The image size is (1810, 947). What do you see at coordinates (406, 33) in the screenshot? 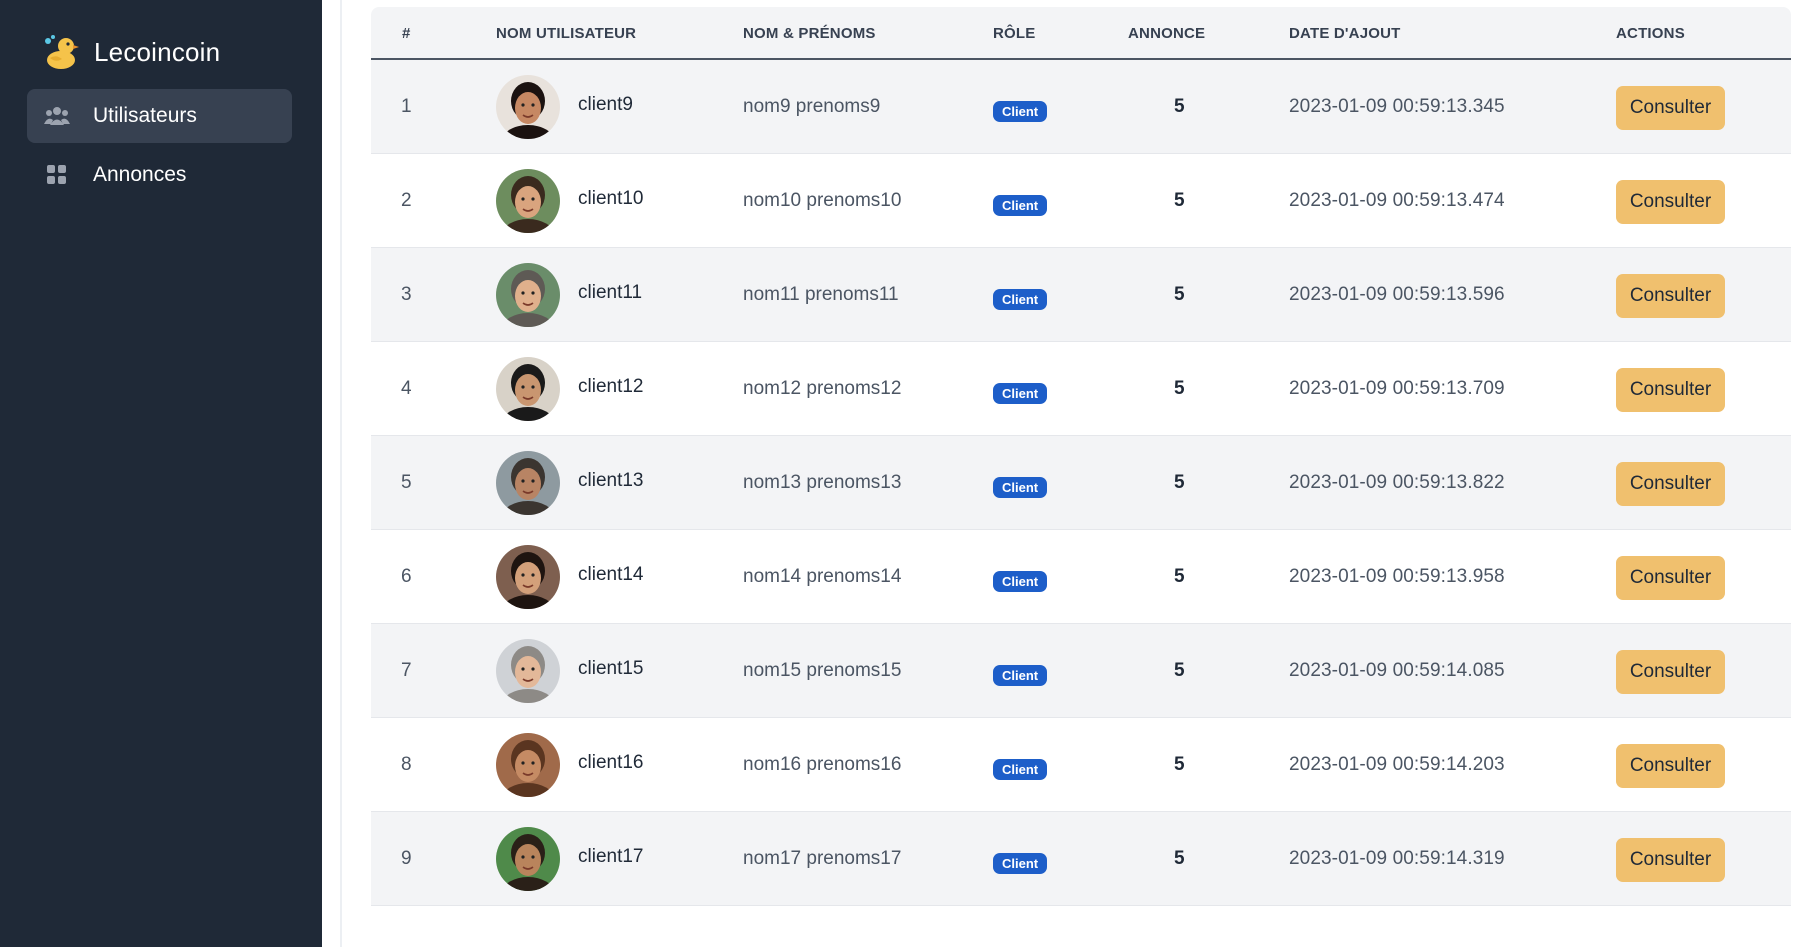
I see `column-header-index: #` at bounding box center [406, 33].